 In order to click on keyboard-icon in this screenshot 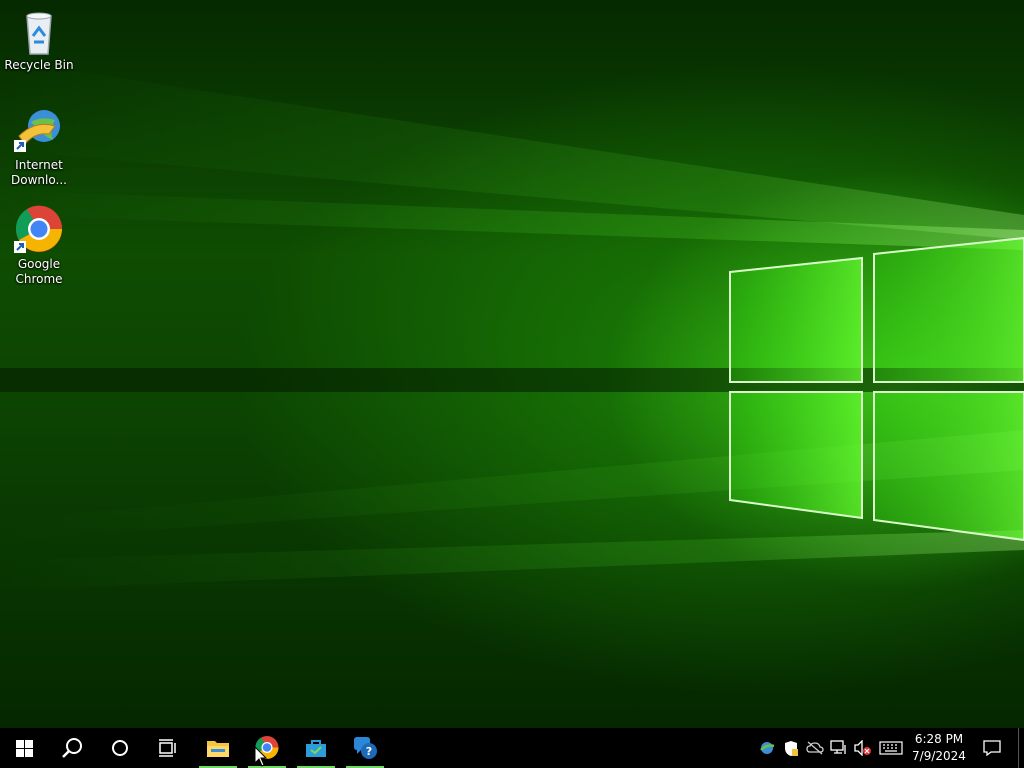, I will do `click(891, 748)`.